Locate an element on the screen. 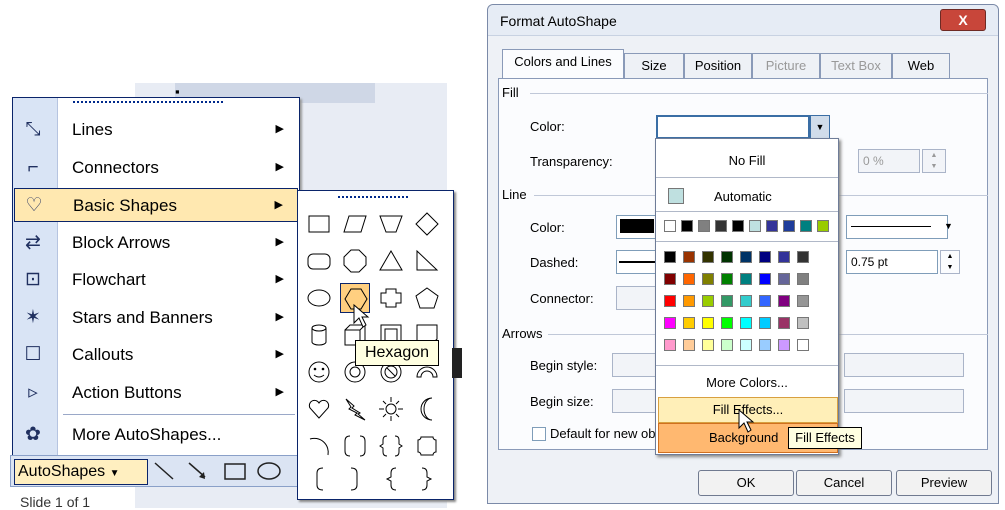  tab-size: Size is located at coordinates (654, 65).